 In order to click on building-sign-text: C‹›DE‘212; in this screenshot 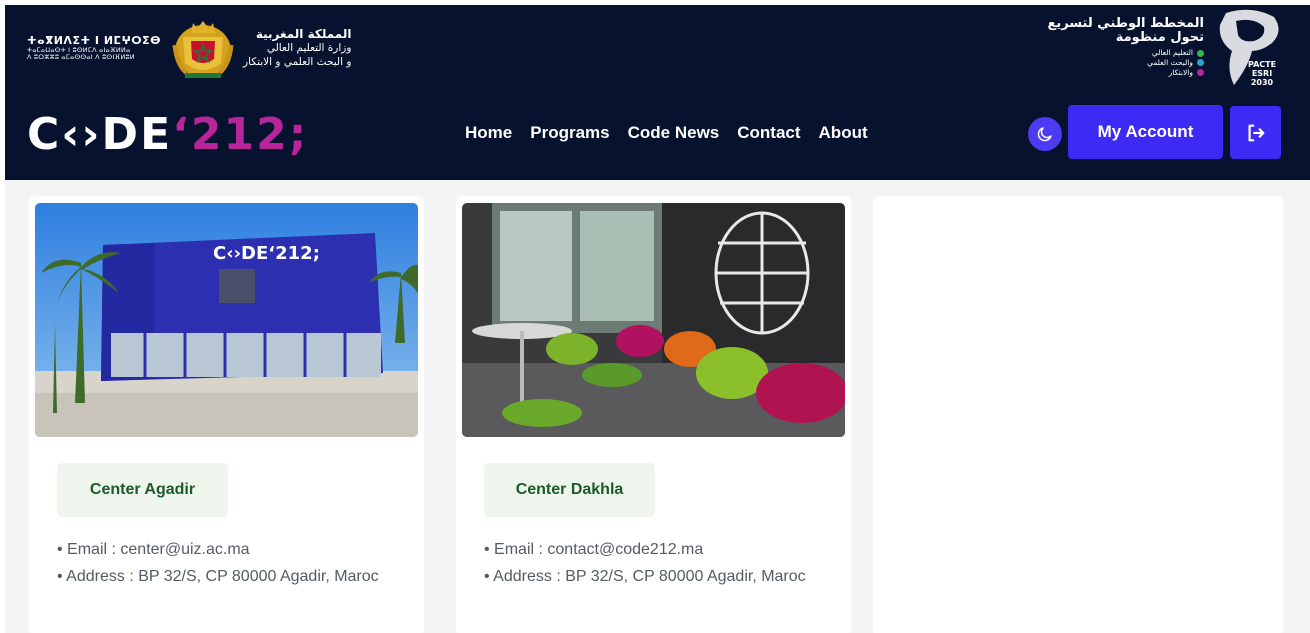, I will do `click(266, 253)`.